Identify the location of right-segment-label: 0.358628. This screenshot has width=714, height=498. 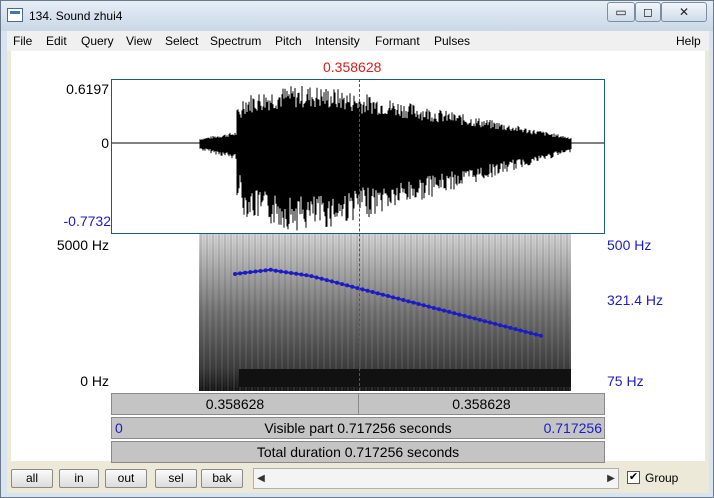
(481, 404).